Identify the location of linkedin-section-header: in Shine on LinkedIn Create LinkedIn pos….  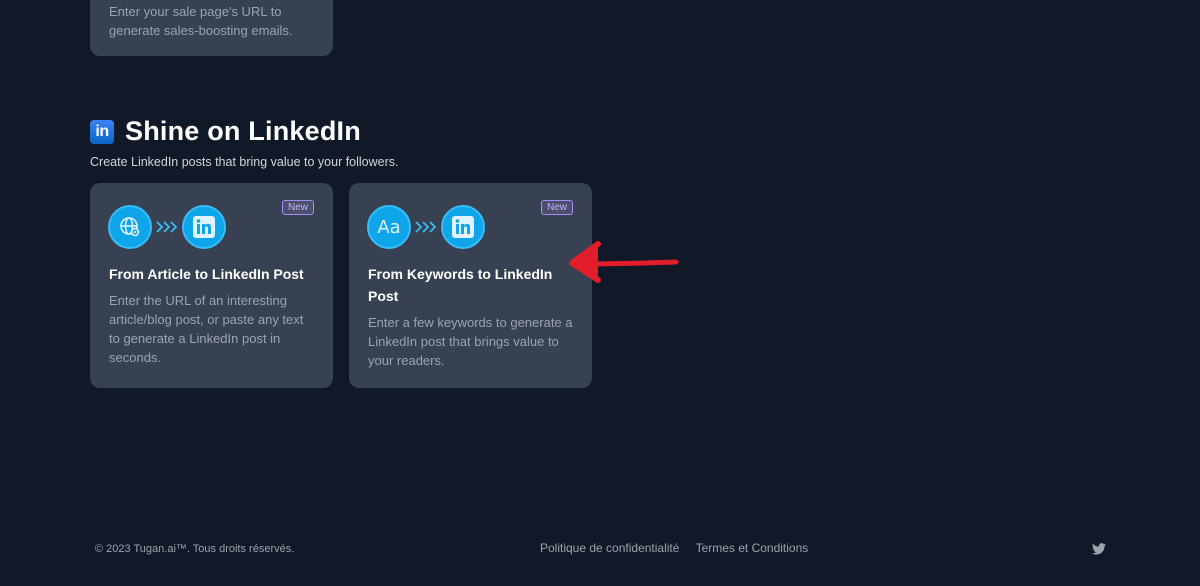
(244, 142).